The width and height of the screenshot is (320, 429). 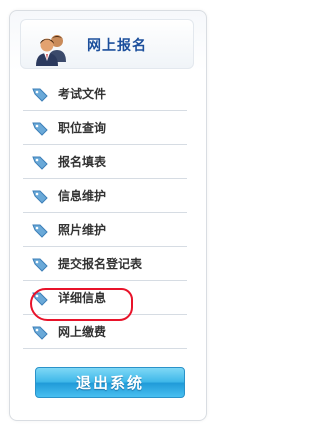 What do you see at coordinates (82, 128) in the screenshot?
I see `menu-item-label: 职位查询` at bounding box center [82, 128].